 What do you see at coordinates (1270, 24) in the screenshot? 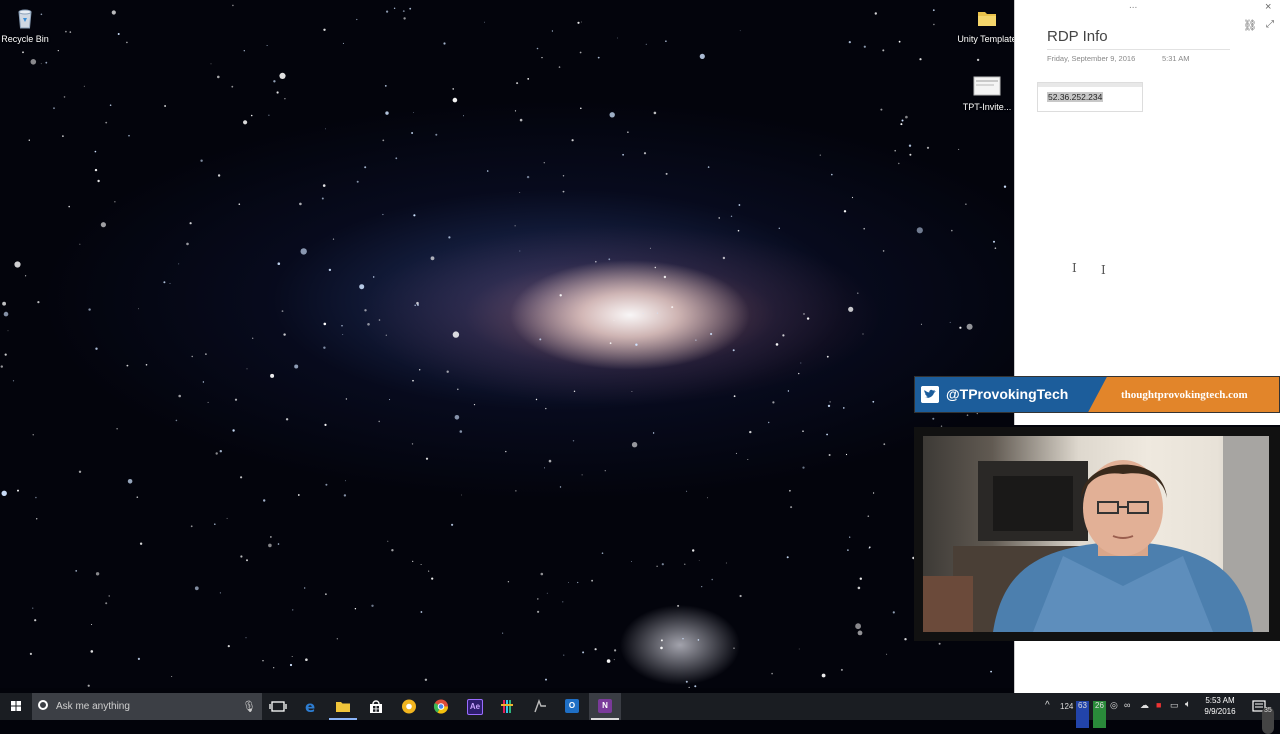
I see `expand-icon: ⤢` at bounding box center [1270, 24].